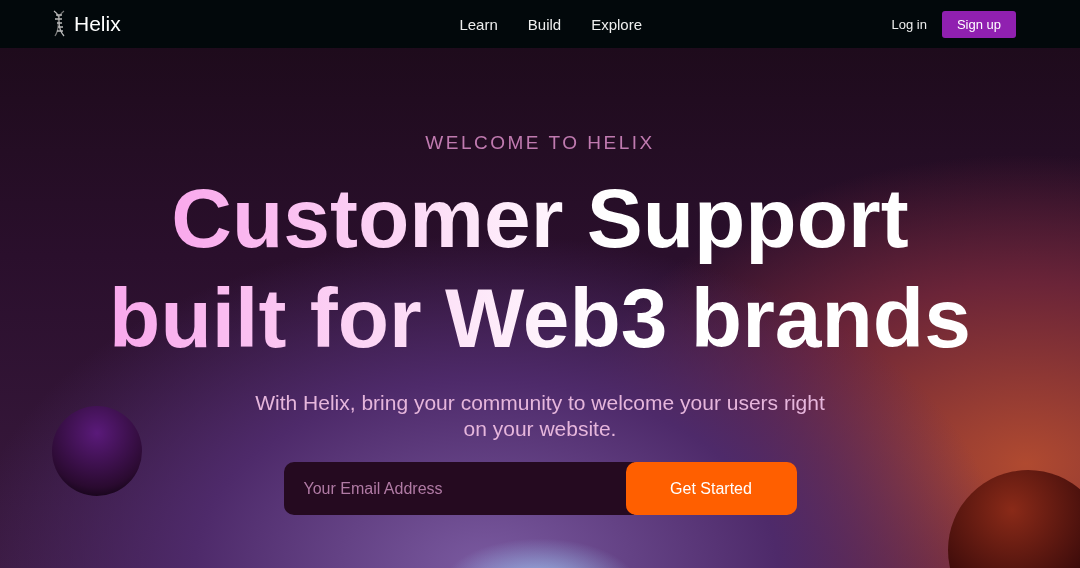  I want to click on subtitle-text: With Helix, bring your community to welcome your users right on your website., so click(540, 416).